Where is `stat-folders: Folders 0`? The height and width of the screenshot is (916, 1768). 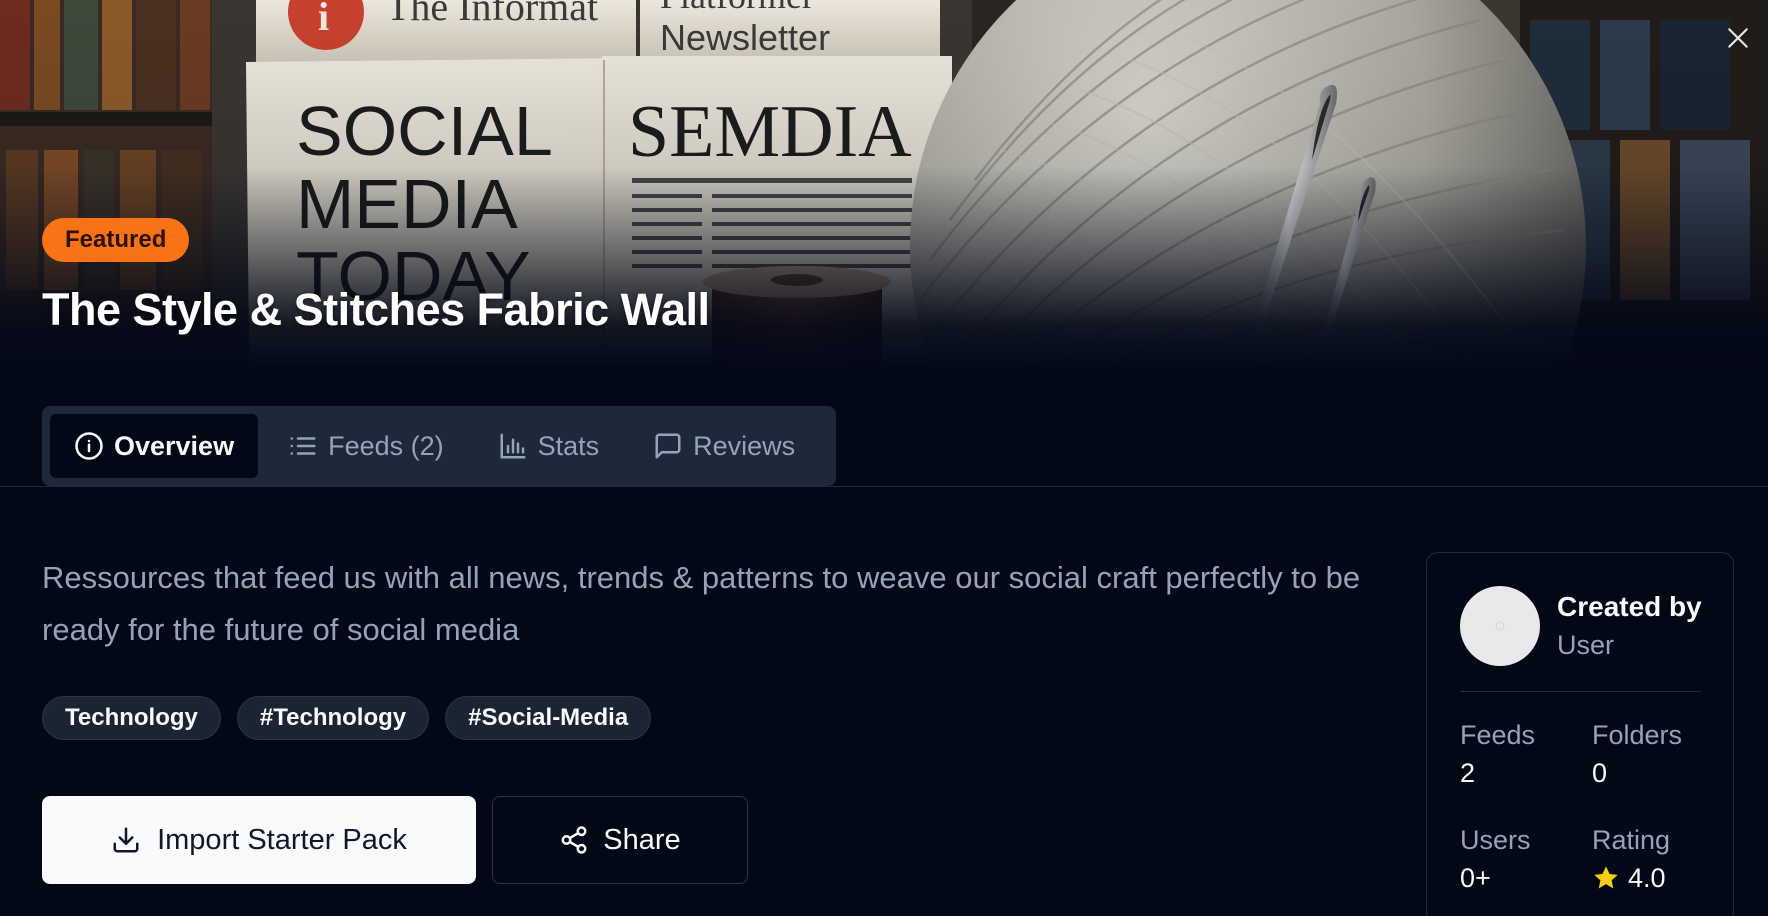
stat-folders: Folders 0 is located at coordinates (1637, 755).